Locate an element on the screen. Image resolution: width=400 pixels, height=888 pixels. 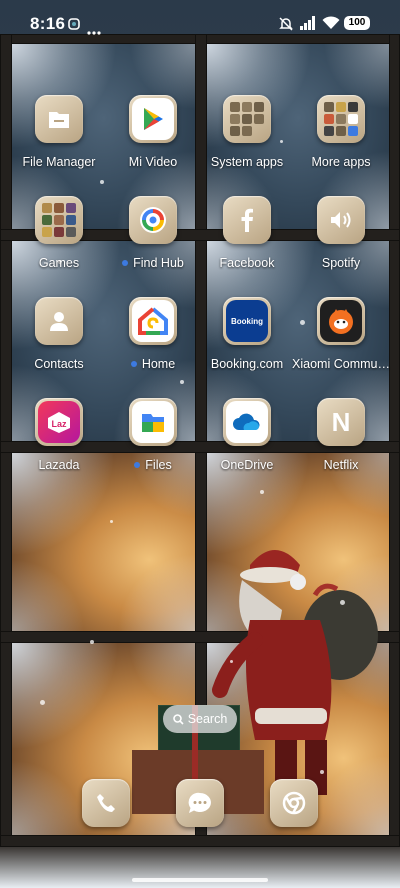
folder-more-apps: More apps is located at coordinates (341, 132).